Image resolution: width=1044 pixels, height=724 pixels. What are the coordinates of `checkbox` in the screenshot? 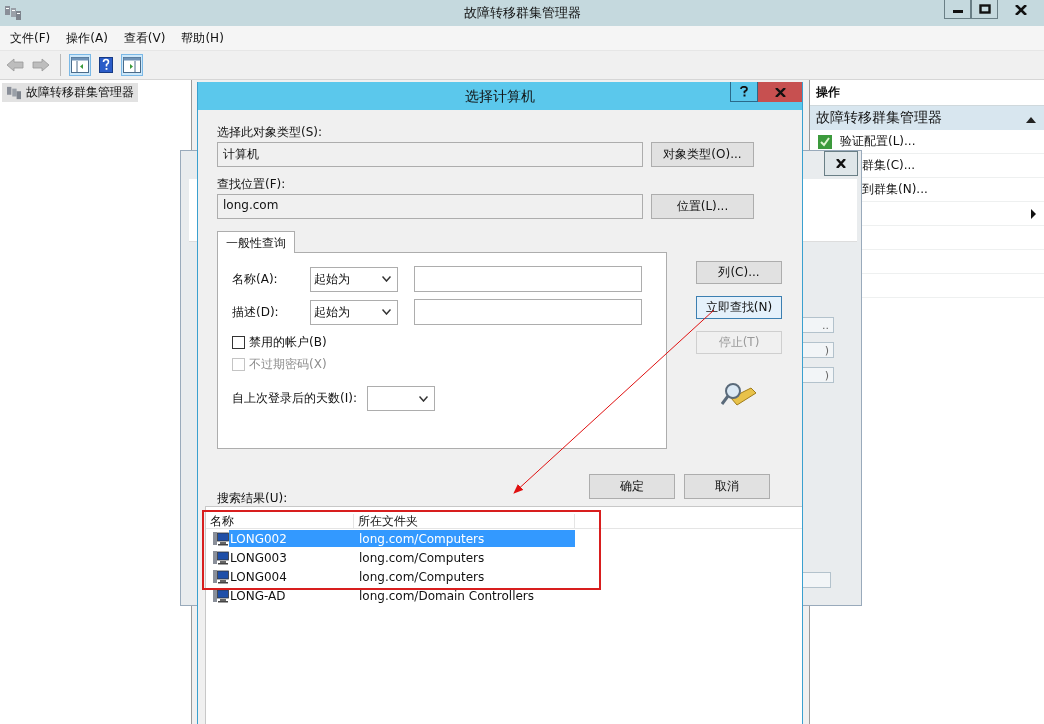 It's located at (238, 342).